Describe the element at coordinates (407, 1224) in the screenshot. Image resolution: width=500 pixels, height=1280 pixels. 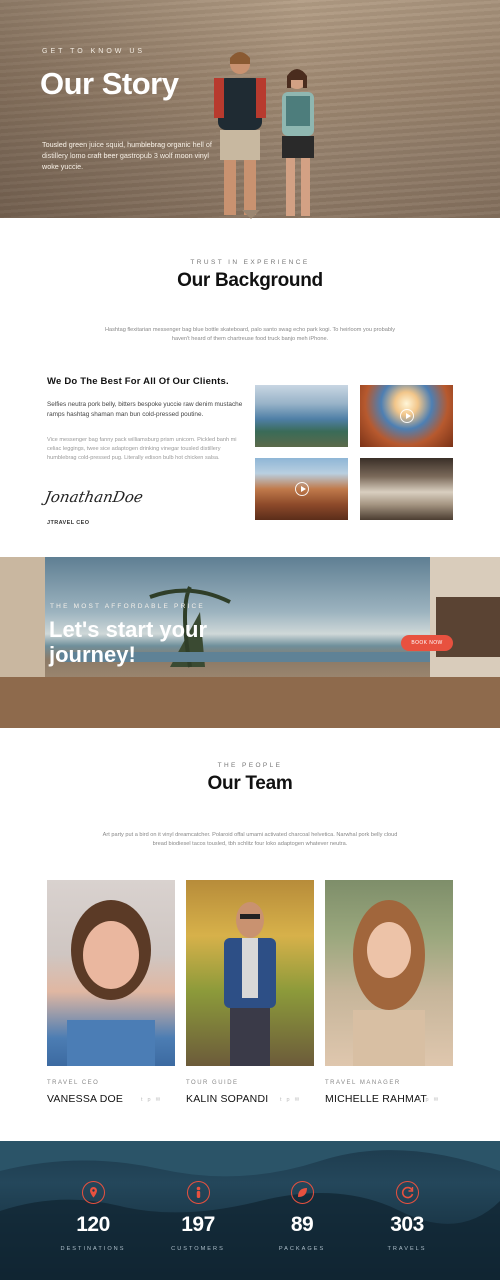
I see `stat-number: 303` at that location.